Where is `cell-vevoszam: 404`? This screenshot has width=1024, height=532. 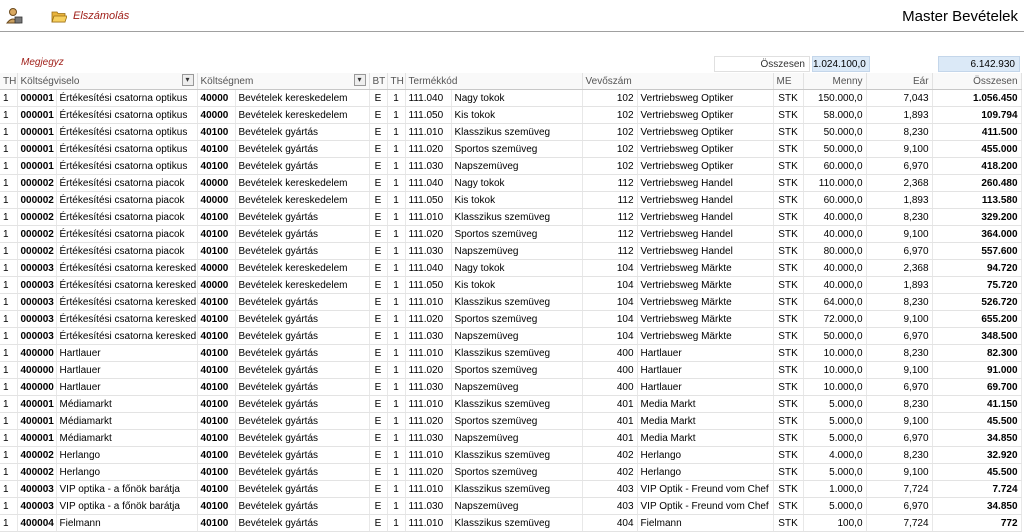 cell-vevoszam: 404 is located at coordinates (610, 523).